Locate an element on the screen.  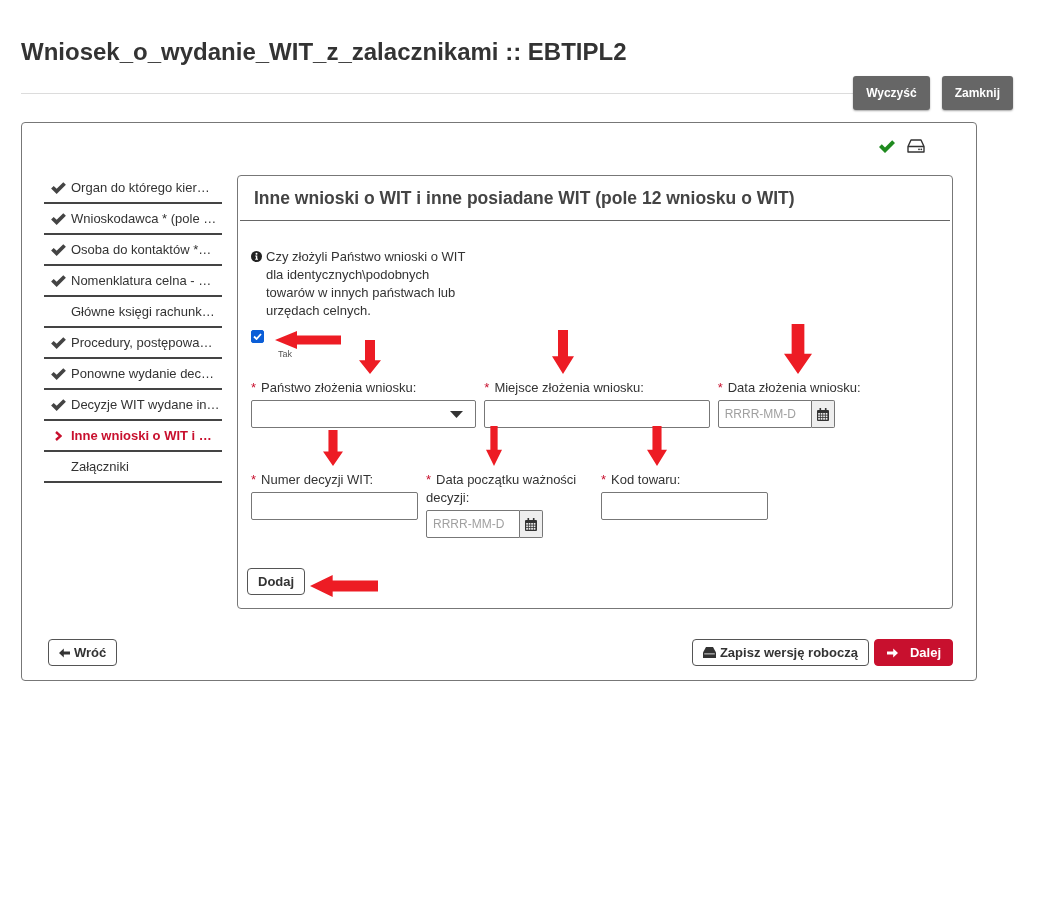
next-button: Dalej is located at coordinates (913, 652).